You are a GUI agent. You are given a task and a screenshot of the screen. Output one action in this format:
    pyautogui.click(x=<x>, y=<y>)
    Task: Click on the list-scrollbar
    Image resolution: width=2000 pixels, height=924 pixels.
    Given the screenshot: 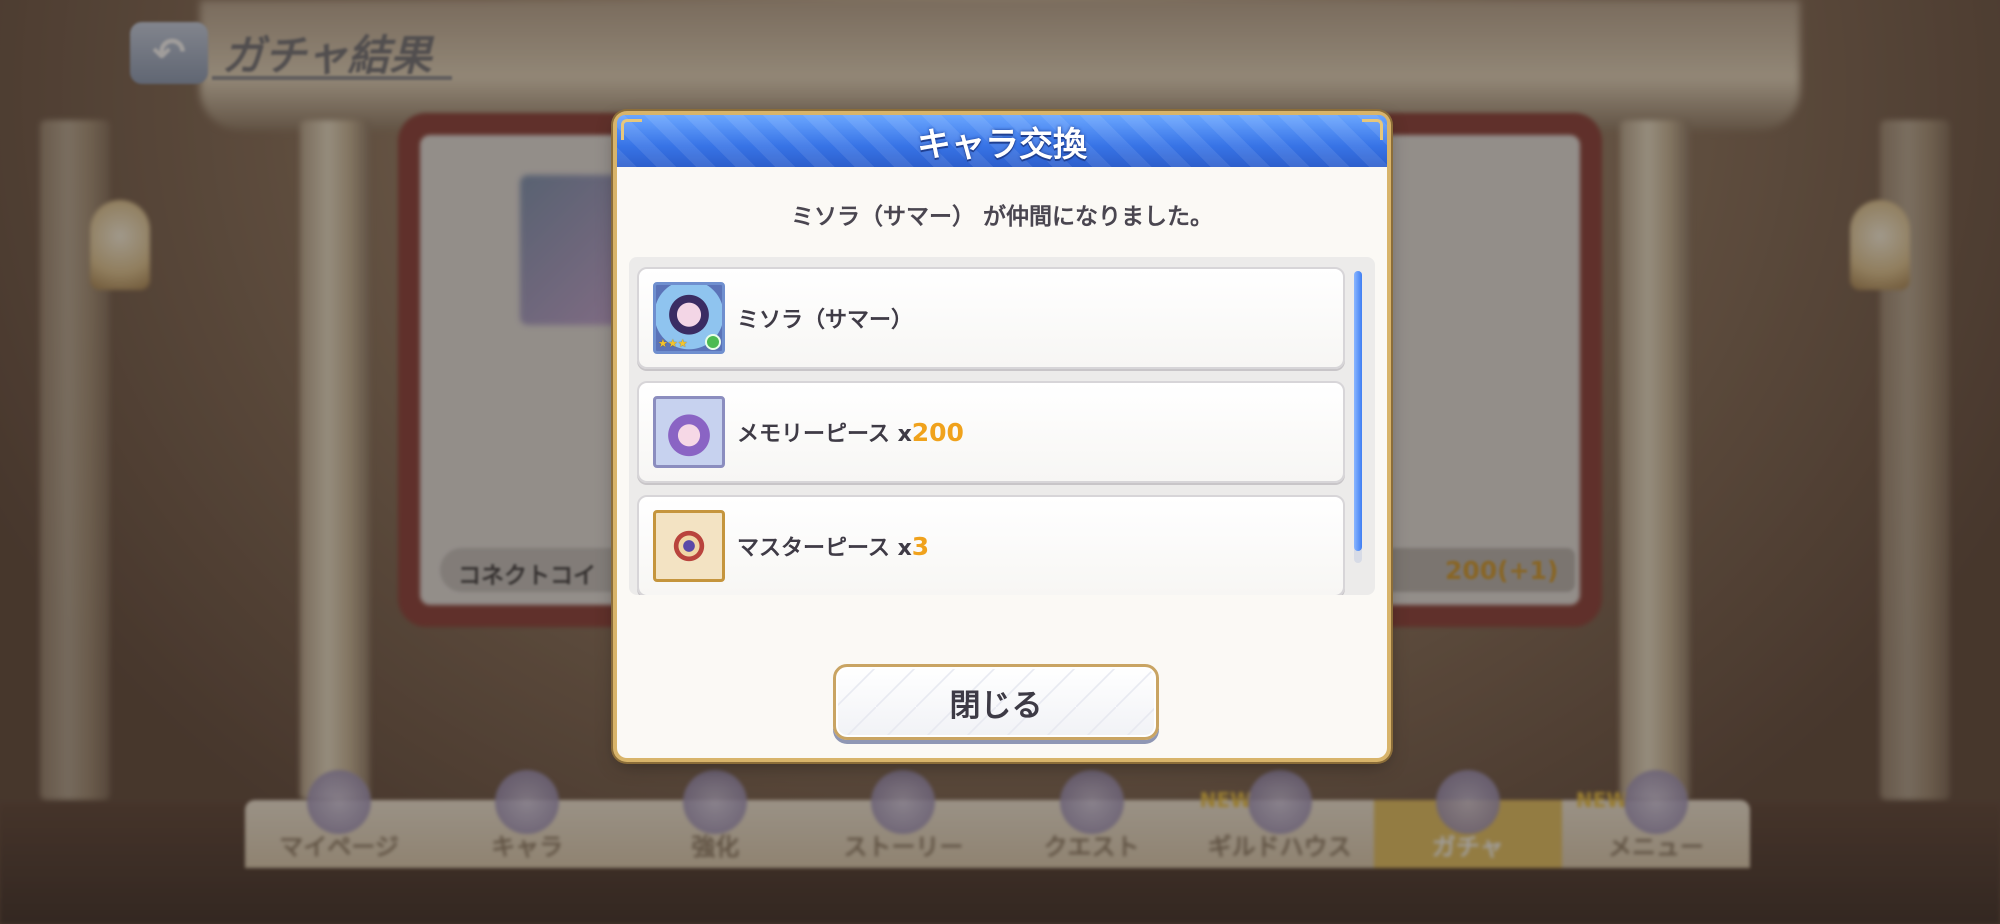 What is the action you would take?
    pyautogui.click(x=1358, y=417)
    